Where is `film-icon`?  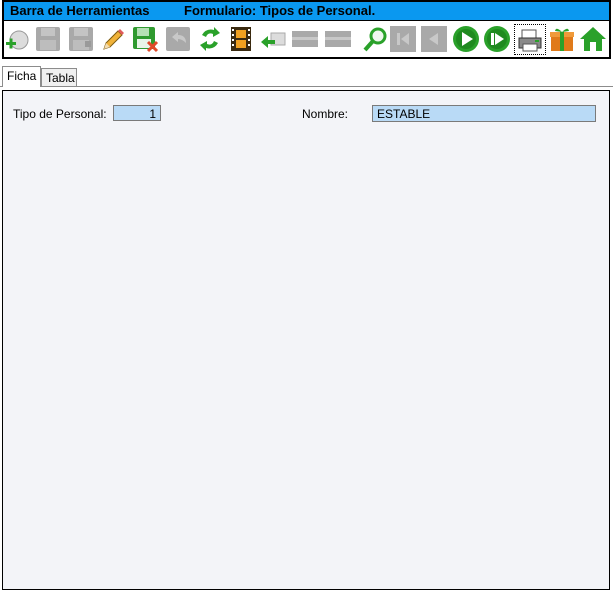 film-icon is located at coordinates (241, 39).